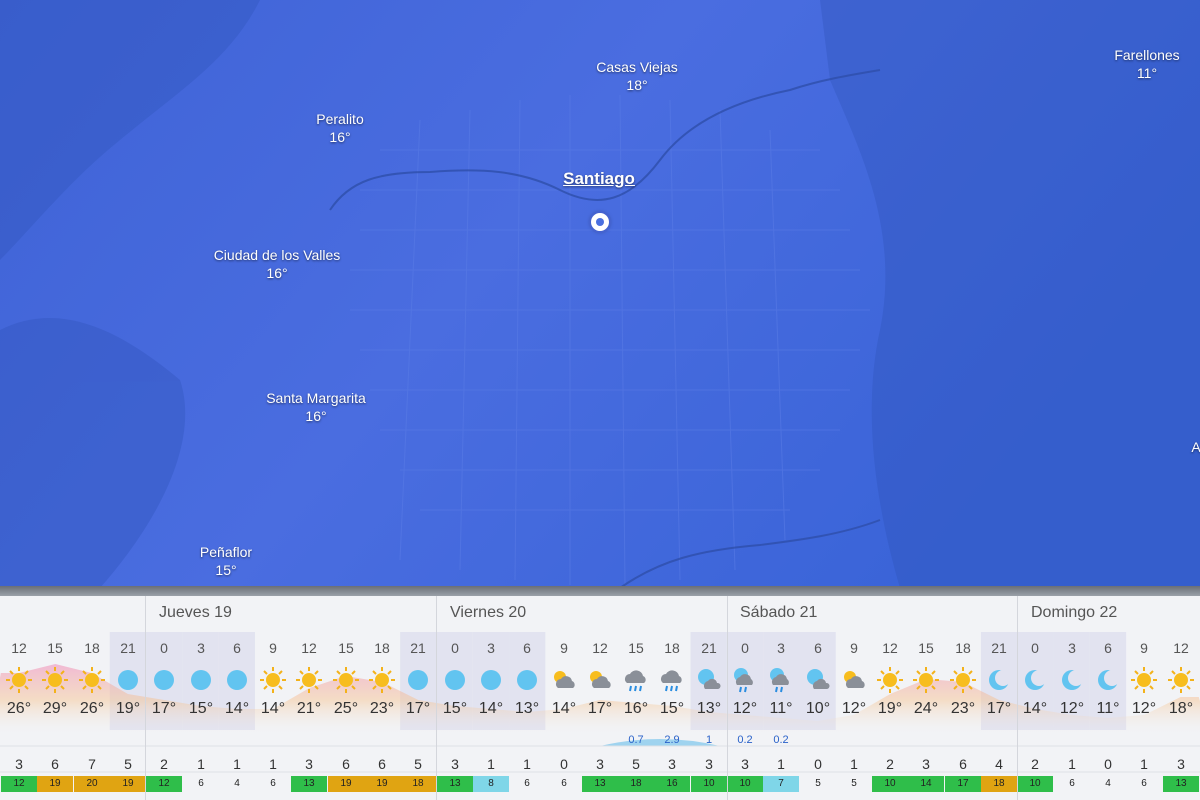 This screenshot has width=1200, height=800. Describe the element at coordinates (316, 407) in the screenshot. I see `map-place-label: Santa Margarita 16°` at that location.